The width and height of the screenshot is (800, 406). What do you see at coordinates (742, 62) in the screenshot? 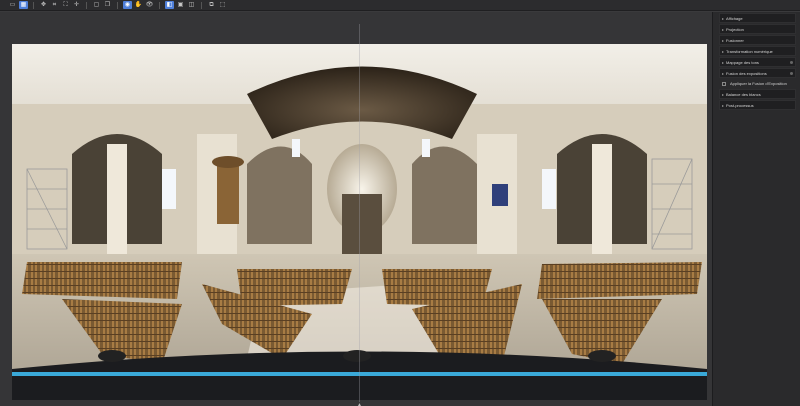
I see `section-label: Mappage des tons` at bounding box center [742, 62].